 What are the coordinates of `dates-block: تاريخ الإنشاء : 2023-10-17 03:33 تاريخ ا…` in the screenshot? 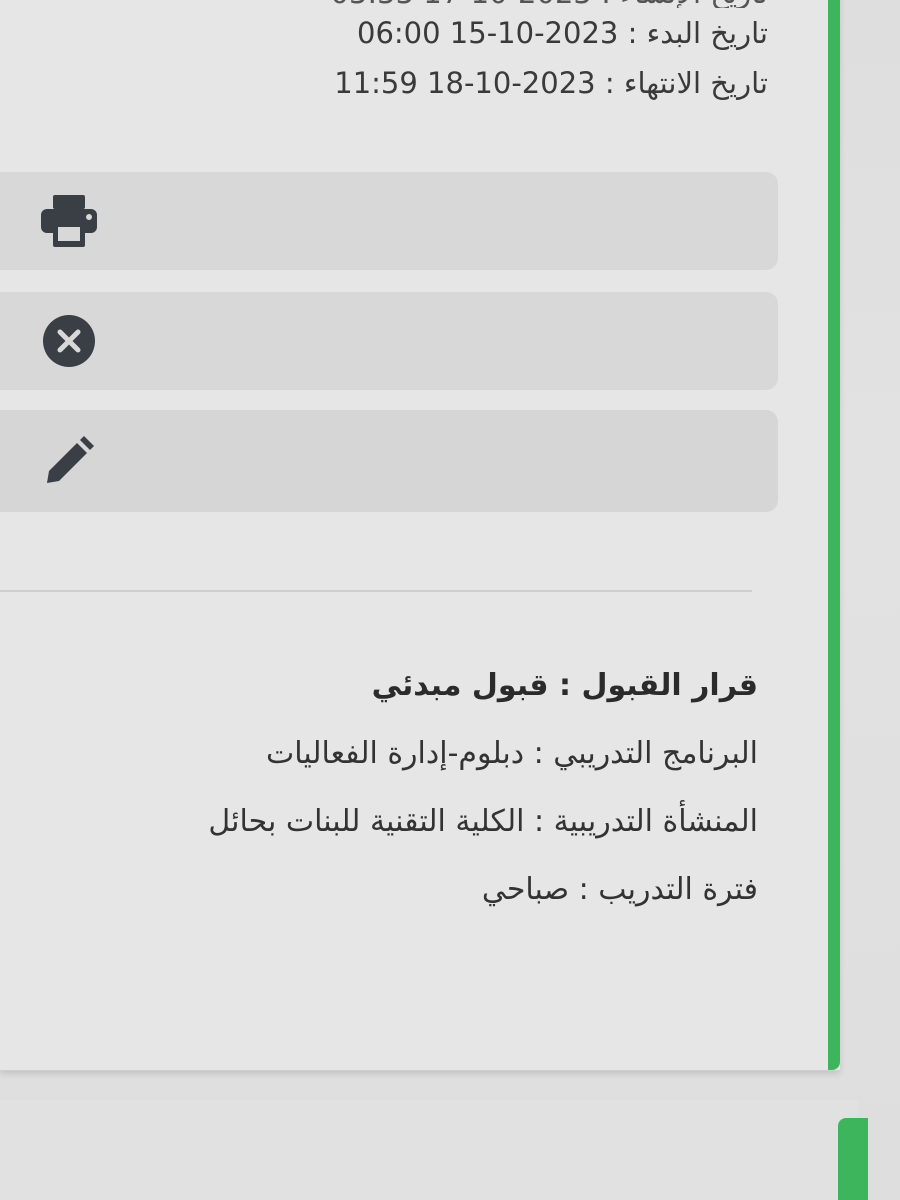 It's located at (550, 54).